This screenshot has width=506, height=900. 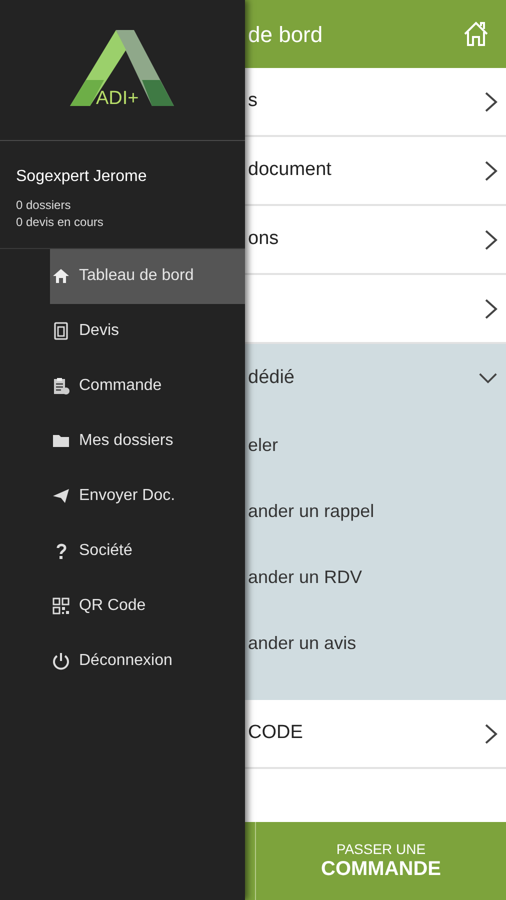 I want to click on clipboard-icon, so click(x=61, y=386).